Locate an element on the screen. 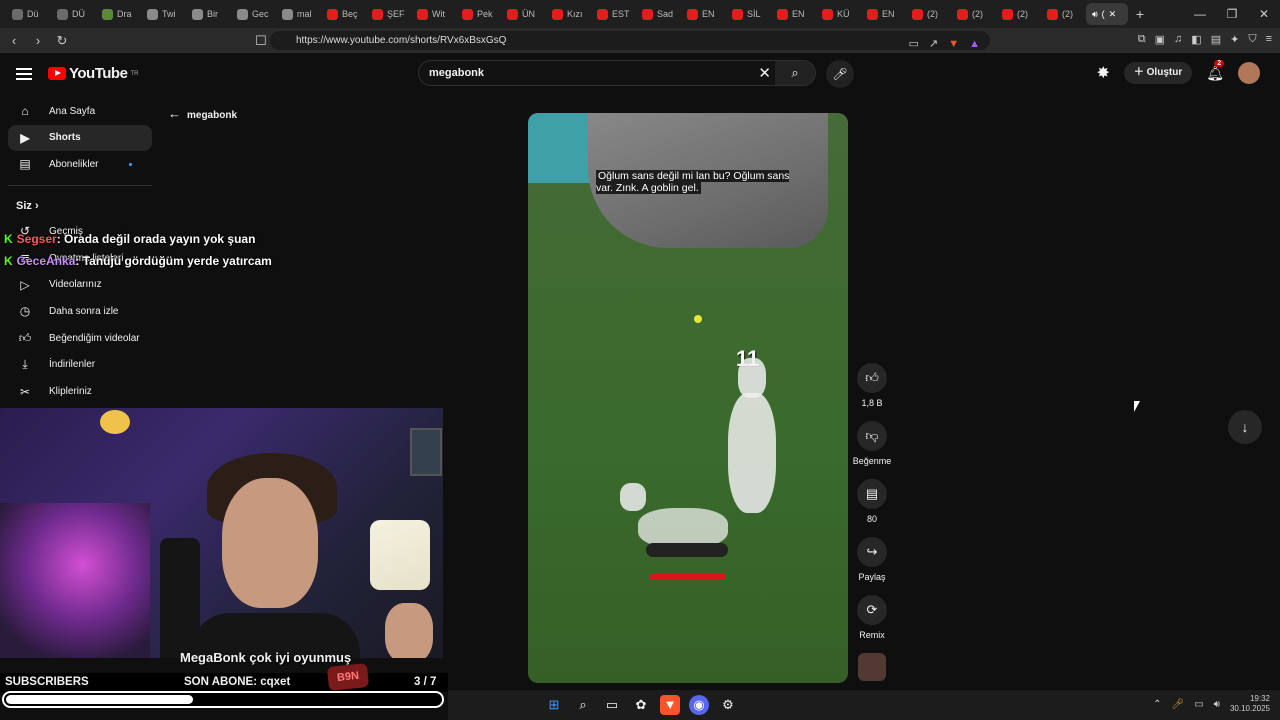 Image resolution: width=1280 pixels, height=720 pixels. browser-tab: SİL is located at coordinates (748, 14).